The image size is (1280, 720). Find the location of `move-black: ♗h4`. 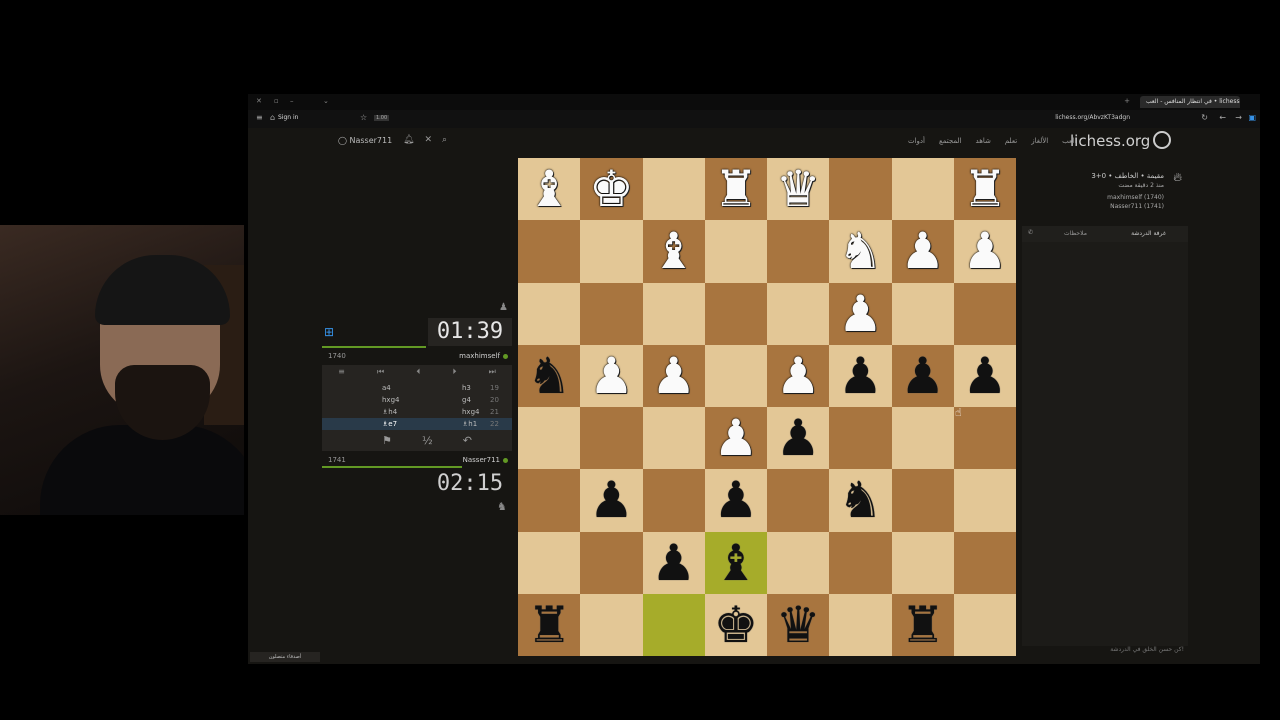

move-black: ♗h4 is located at coordinates (389, 412).